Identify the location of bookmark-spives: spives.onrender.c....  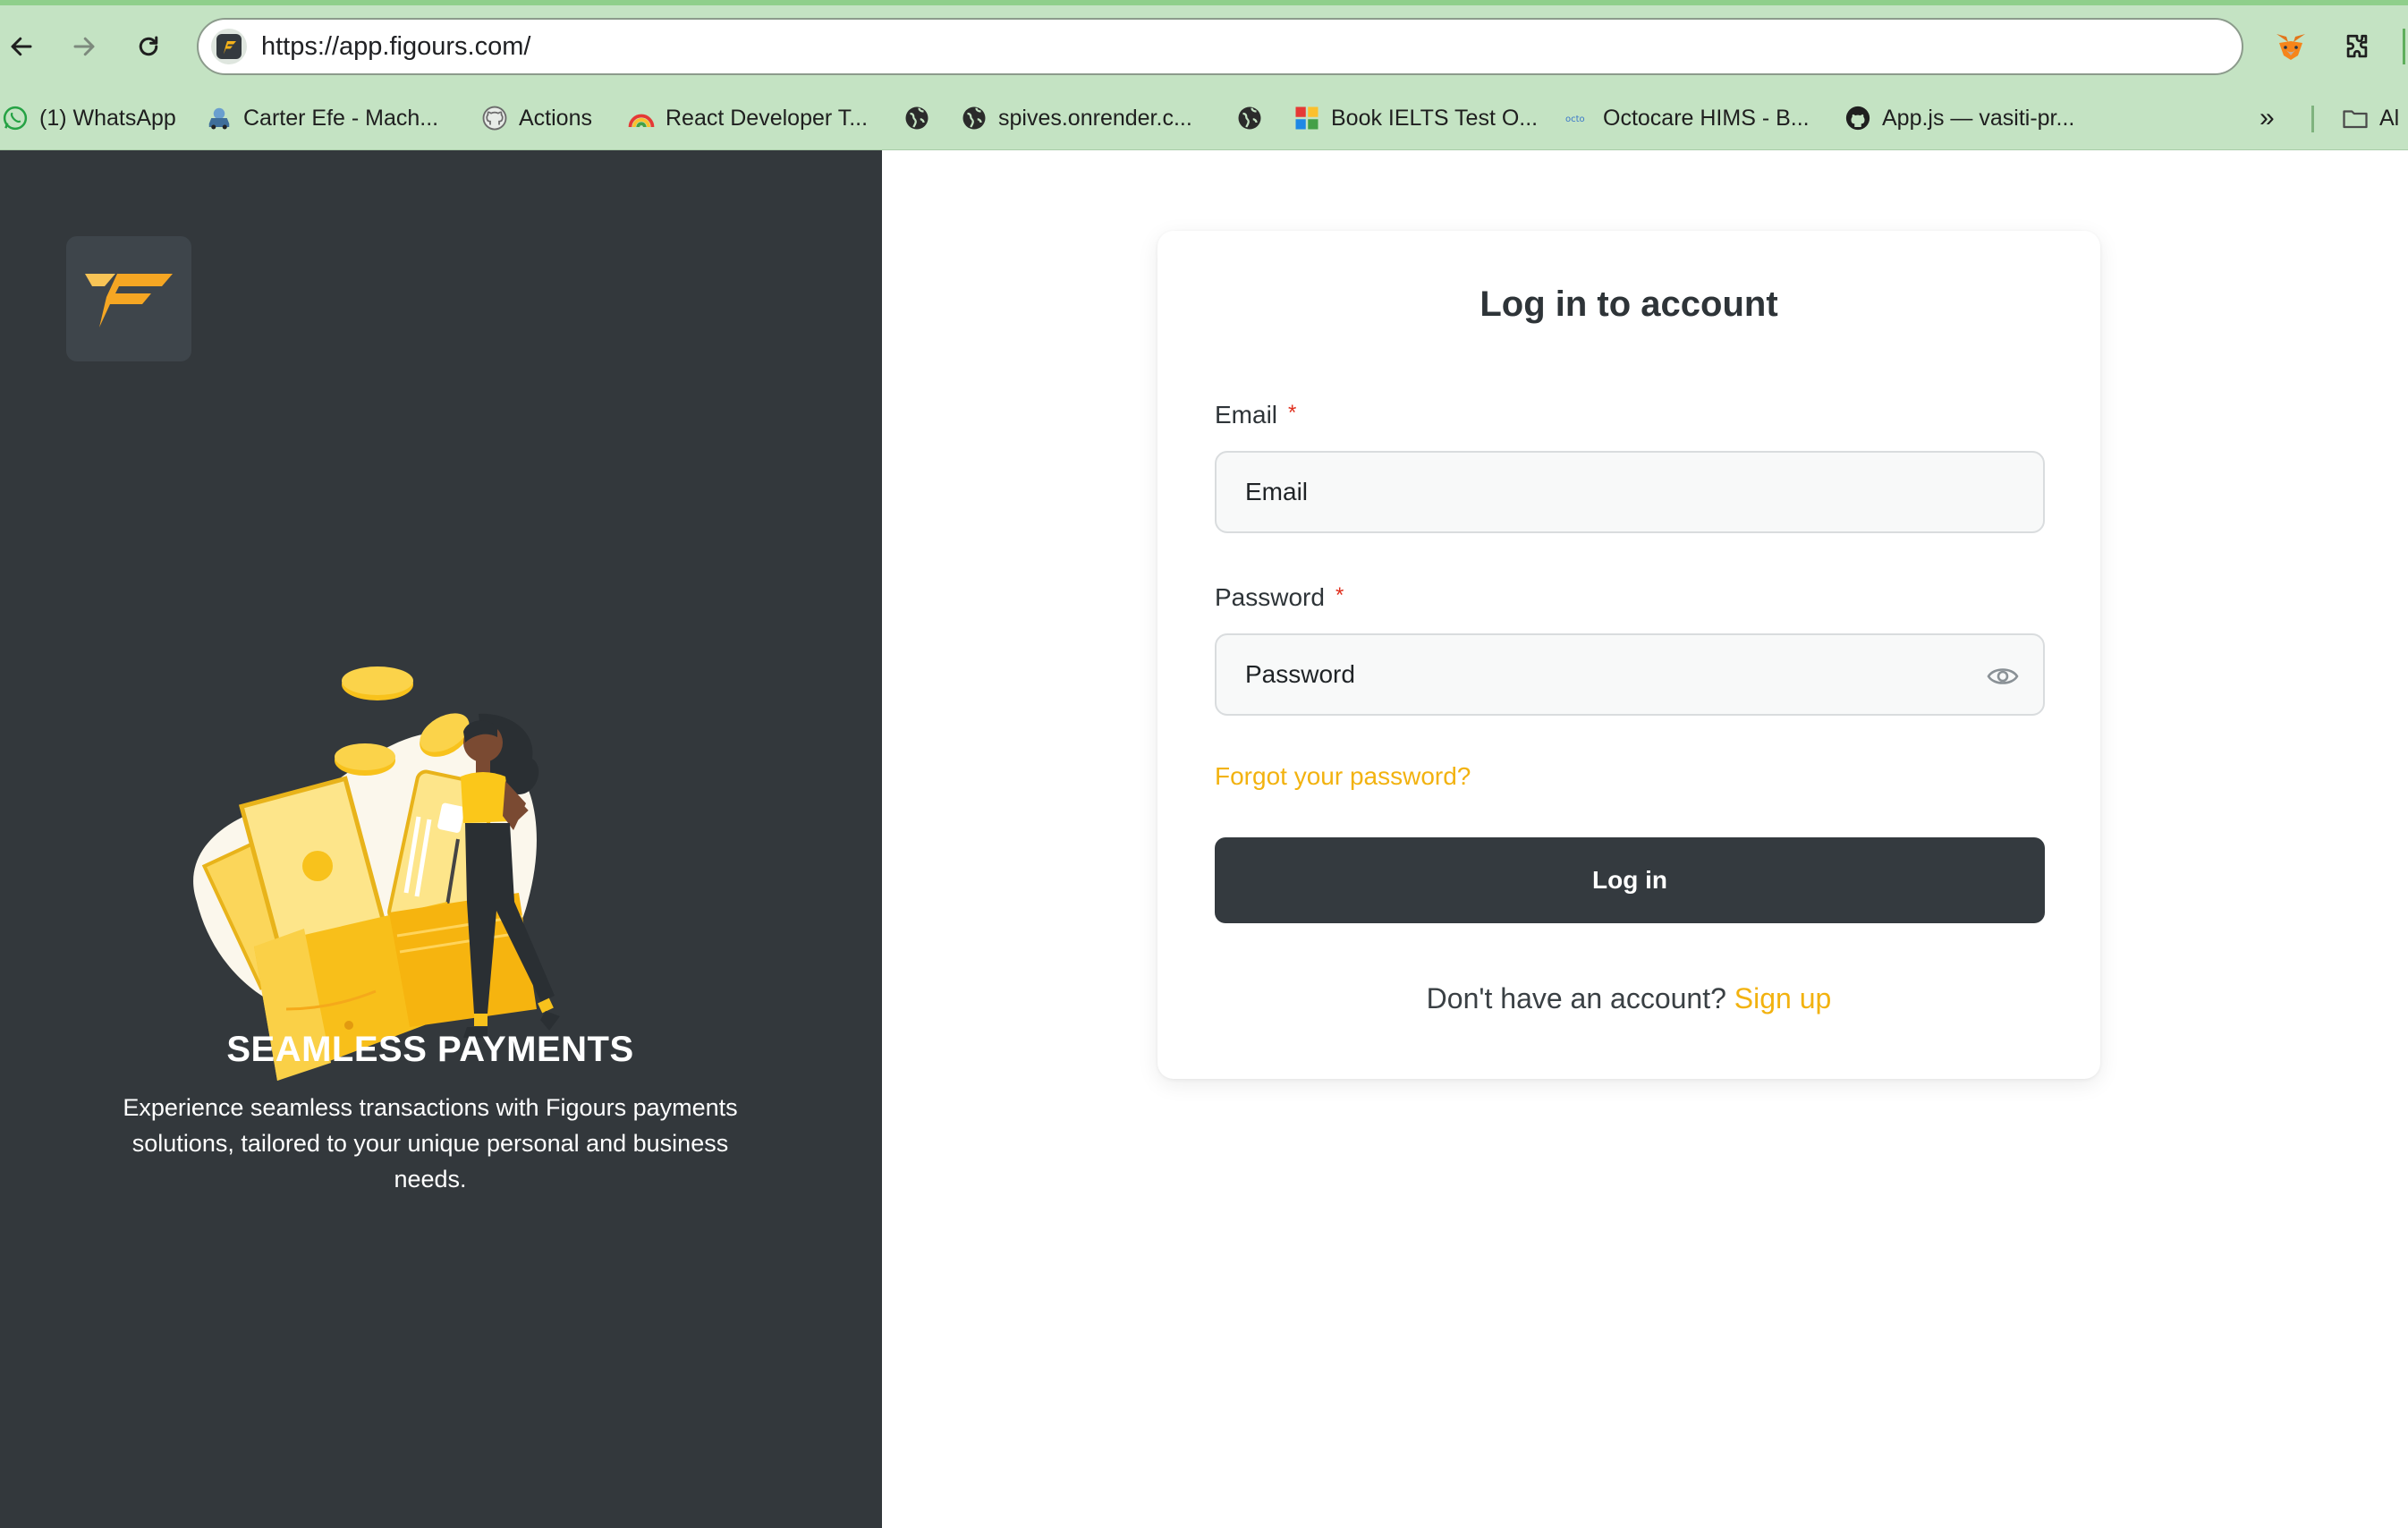
(1076, 119).